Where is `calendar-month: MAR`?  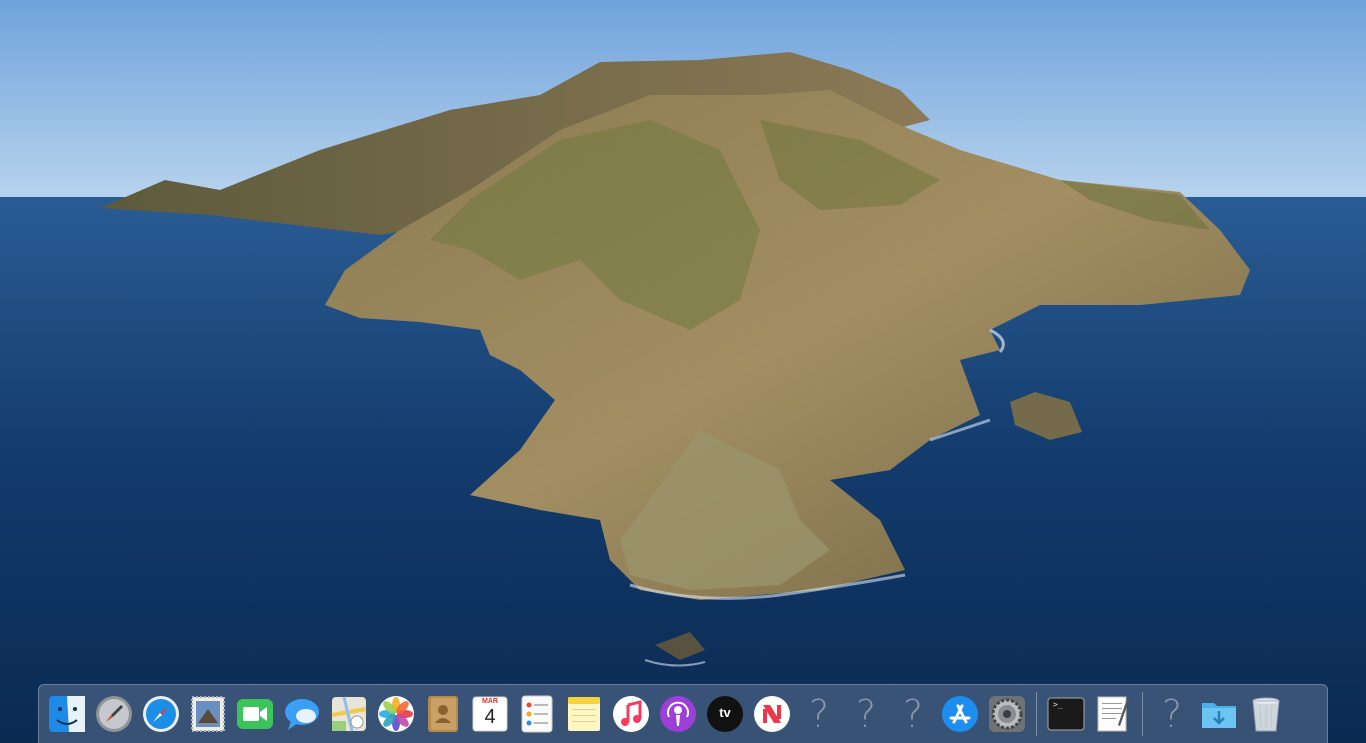
calendar-month: MAR is located at coordinates (490, 701).